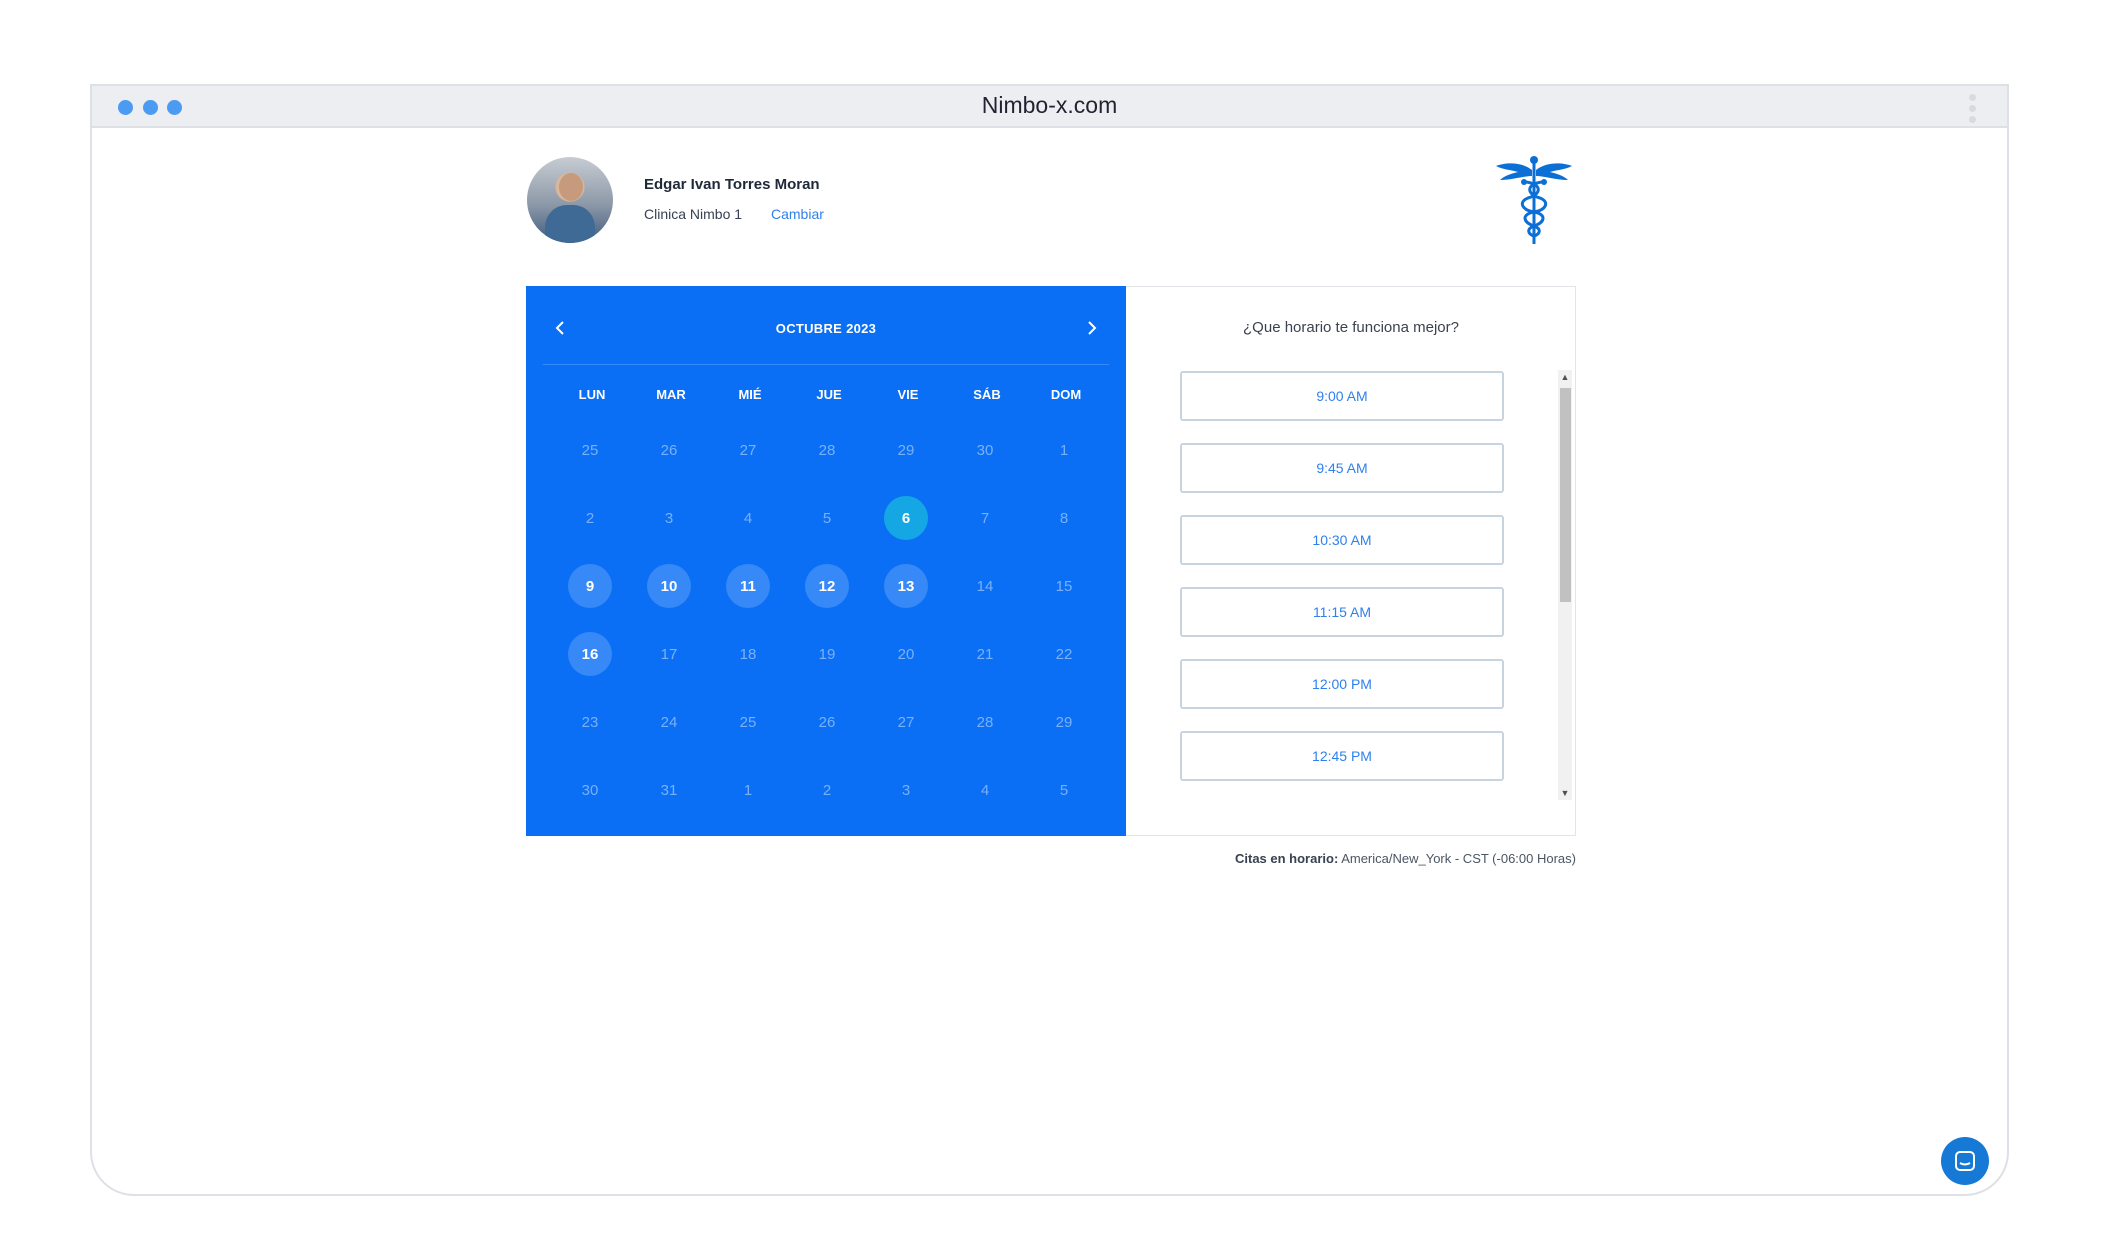 This screenshot has width=2101, height=1251. Describe the element at coordinates (827, 586) in the screenshot. I see `calendar-day-available: 12` at that location.